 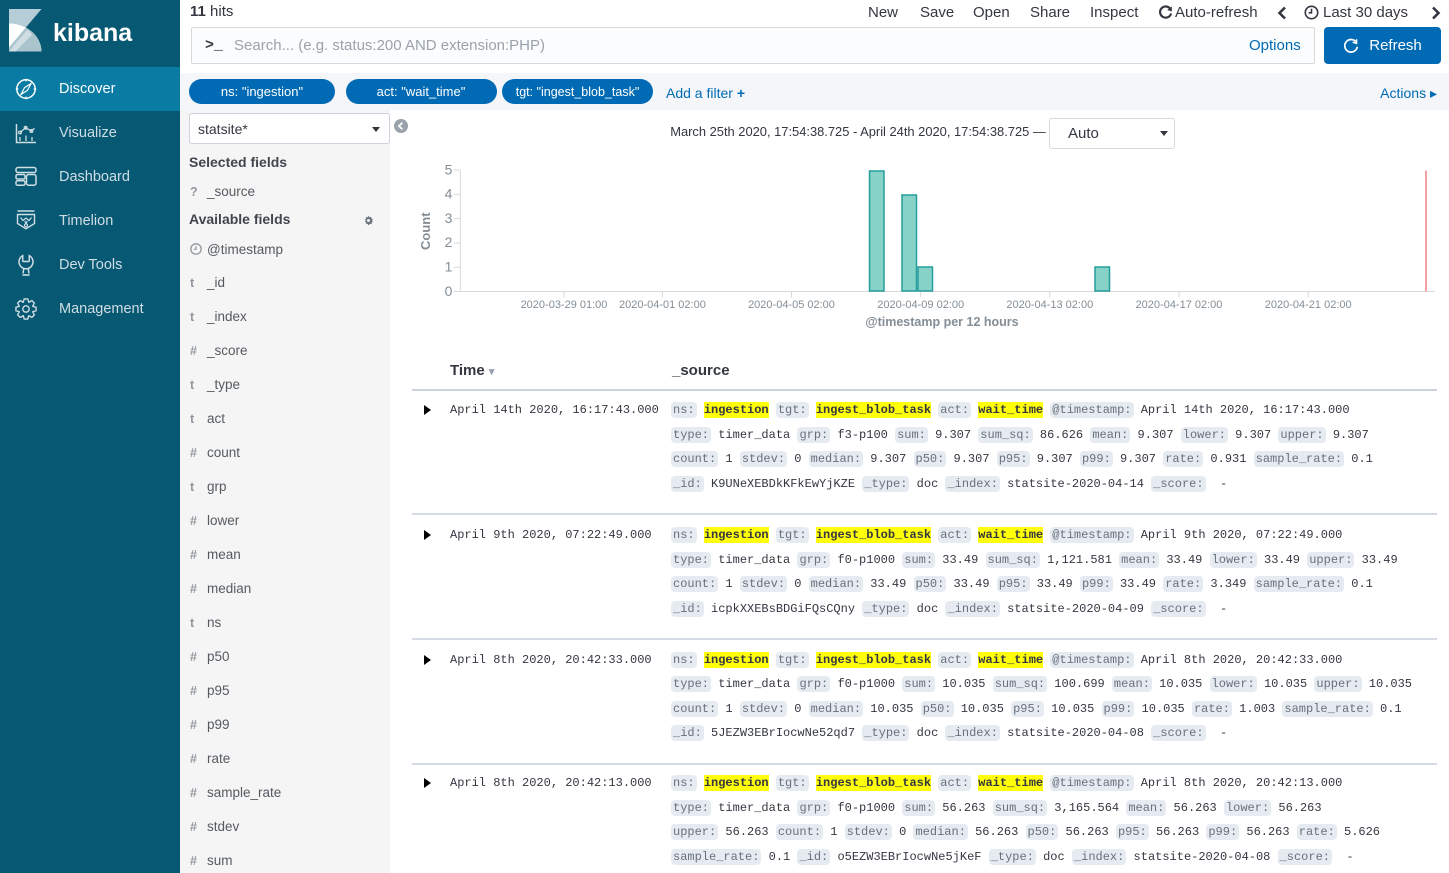 What do you see at coordinates (1049, 305) in the screenshot?
I see `svg-text: 2020-04-13 02:00` at bounding box center [1049, 305].